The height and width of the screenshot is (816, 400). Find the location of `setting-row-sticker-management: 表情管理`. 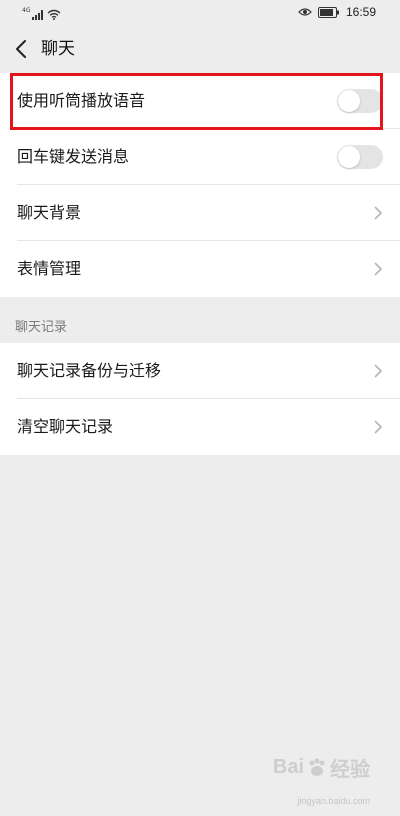

setting-row-sticker-management: 表情管理 is located at coordinates (200, 269).